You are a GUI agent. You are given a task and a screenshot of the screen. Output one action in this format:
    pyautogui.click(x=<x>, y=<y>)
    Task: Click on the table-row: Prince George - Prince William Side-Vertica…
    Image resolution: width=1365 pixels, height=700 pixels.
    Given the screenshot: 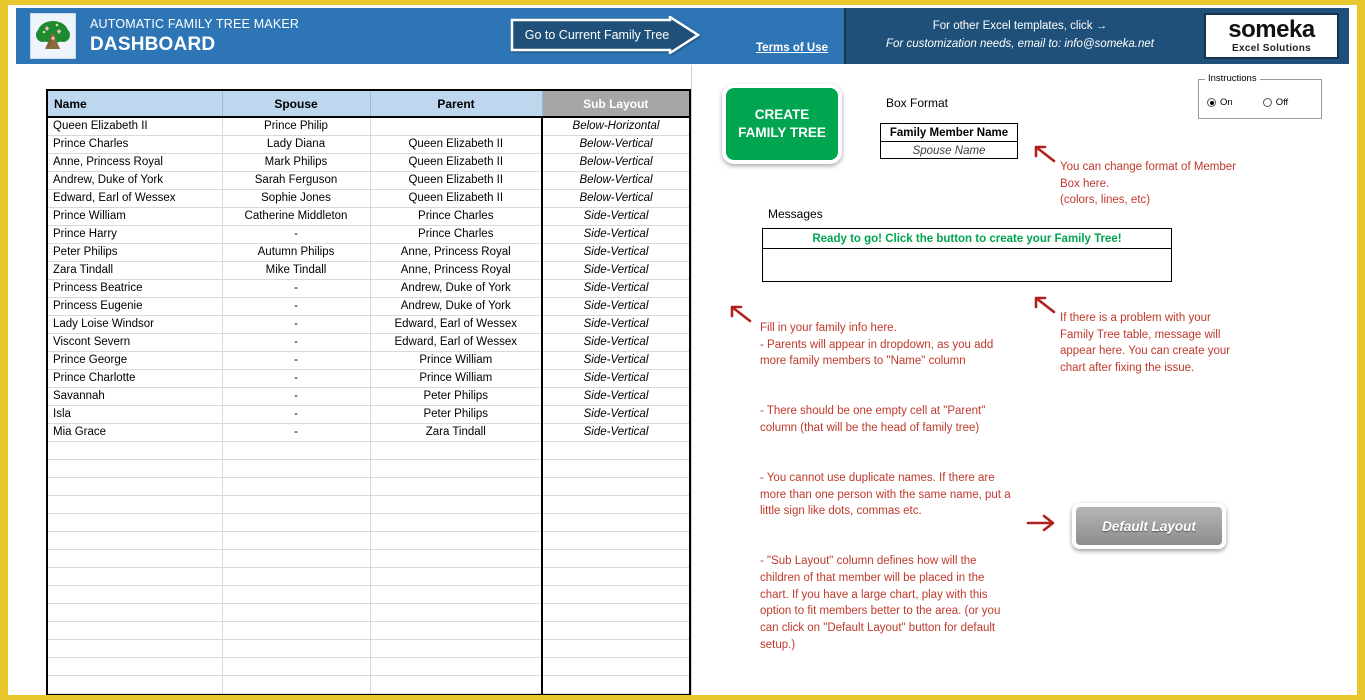 What is the action you would take?
    pyautogui.click(x=368, y=360)
    